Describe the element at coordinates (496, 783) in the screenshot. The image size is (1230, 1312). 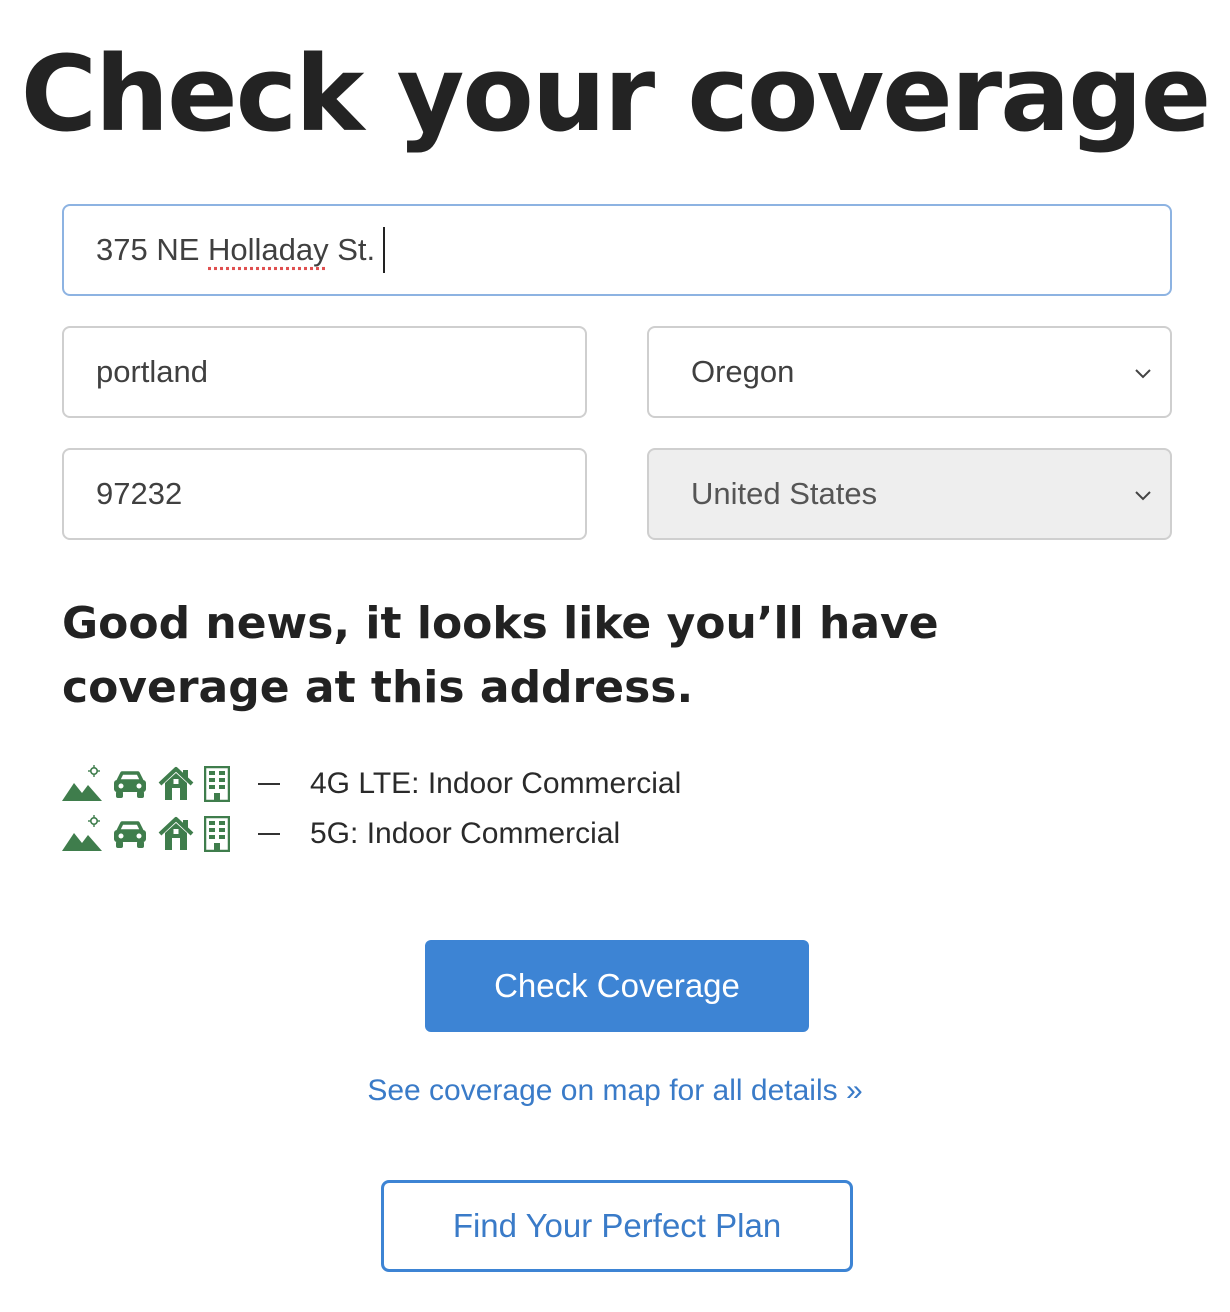
I see `coverage-label: 4G LTE: Indoor Commercial` at that location.